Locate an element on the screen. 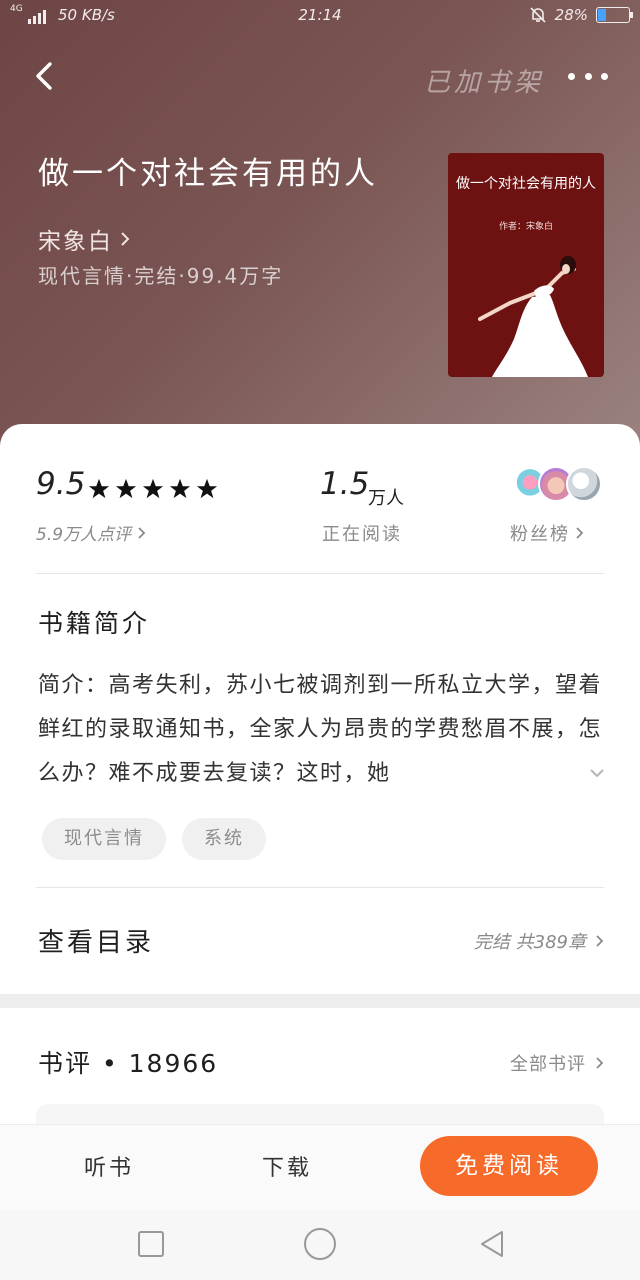 The width and height of the screenshot is (640, 1280). back-arrow-icon is located at coordinates (44, 76).